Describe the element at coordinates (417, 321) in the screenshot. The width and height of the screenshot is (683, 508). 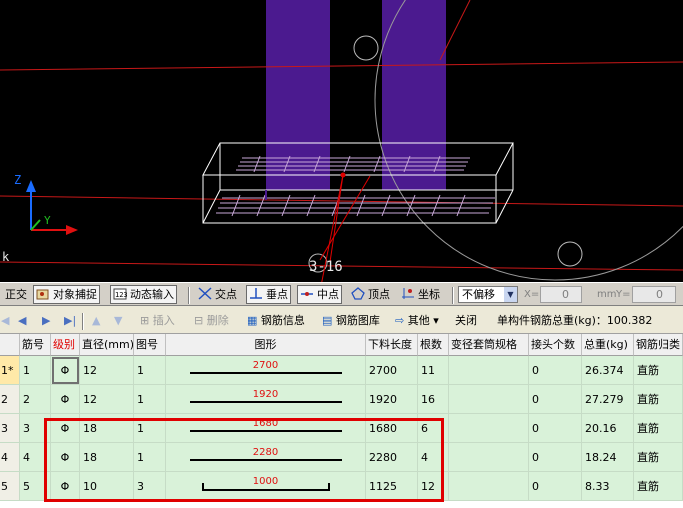
I see `other-menu-button: ⇨ 其他 ▾` at that location.